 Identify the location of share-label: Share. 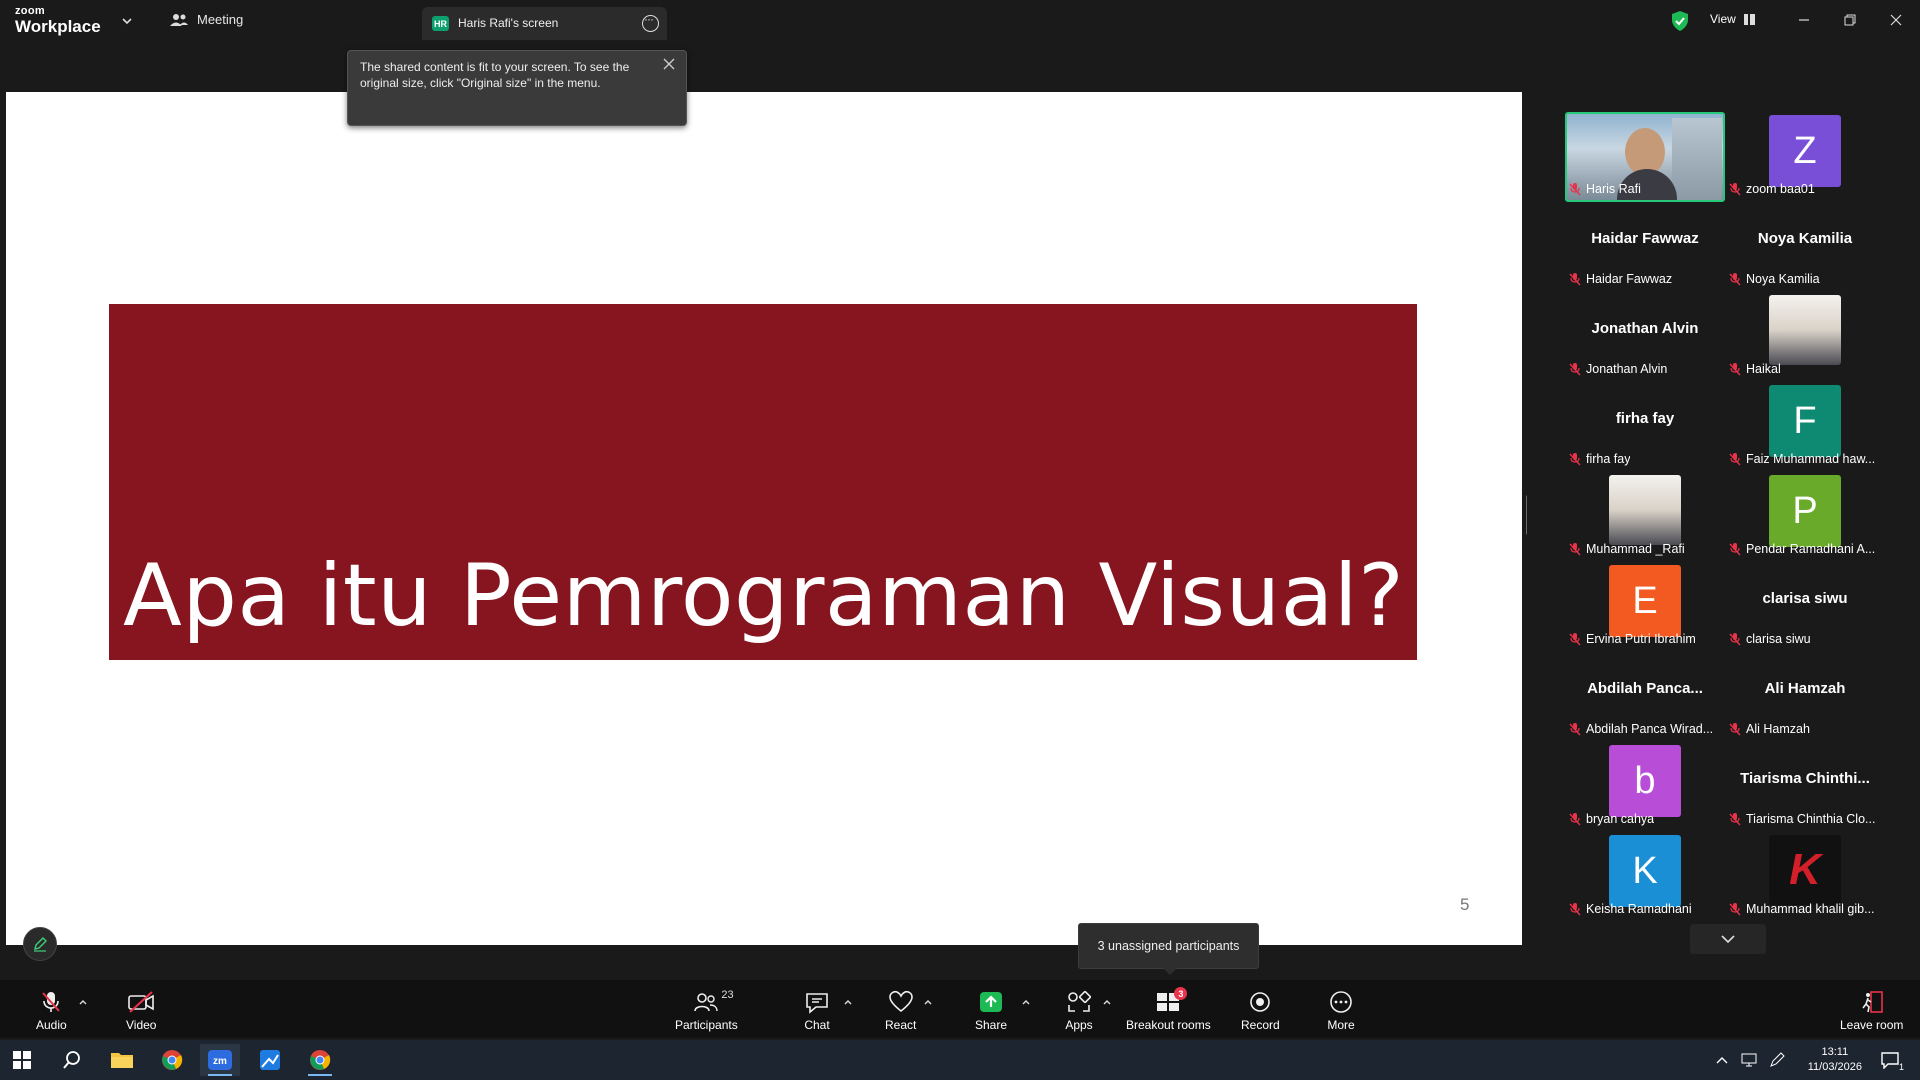
(991, 1025).